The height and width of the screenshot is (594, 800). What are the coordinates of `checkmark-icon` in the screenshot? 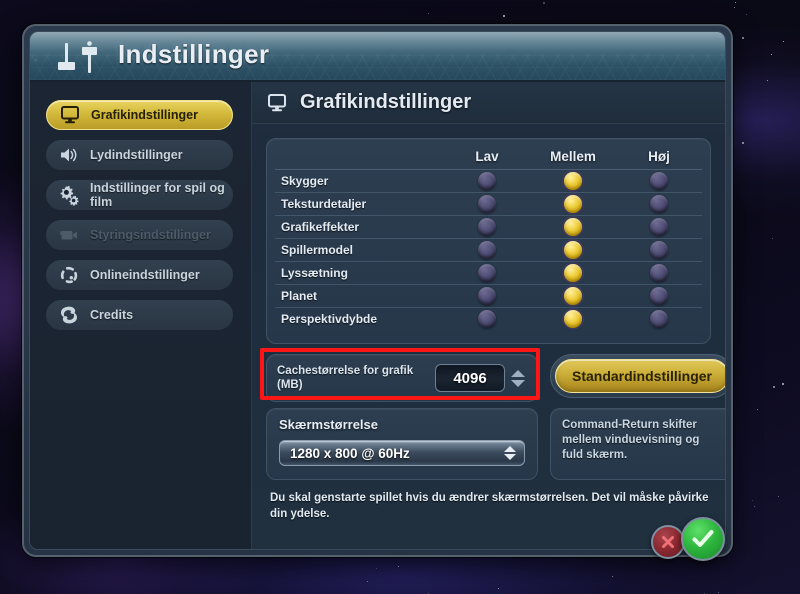 It's located at (703, 538).